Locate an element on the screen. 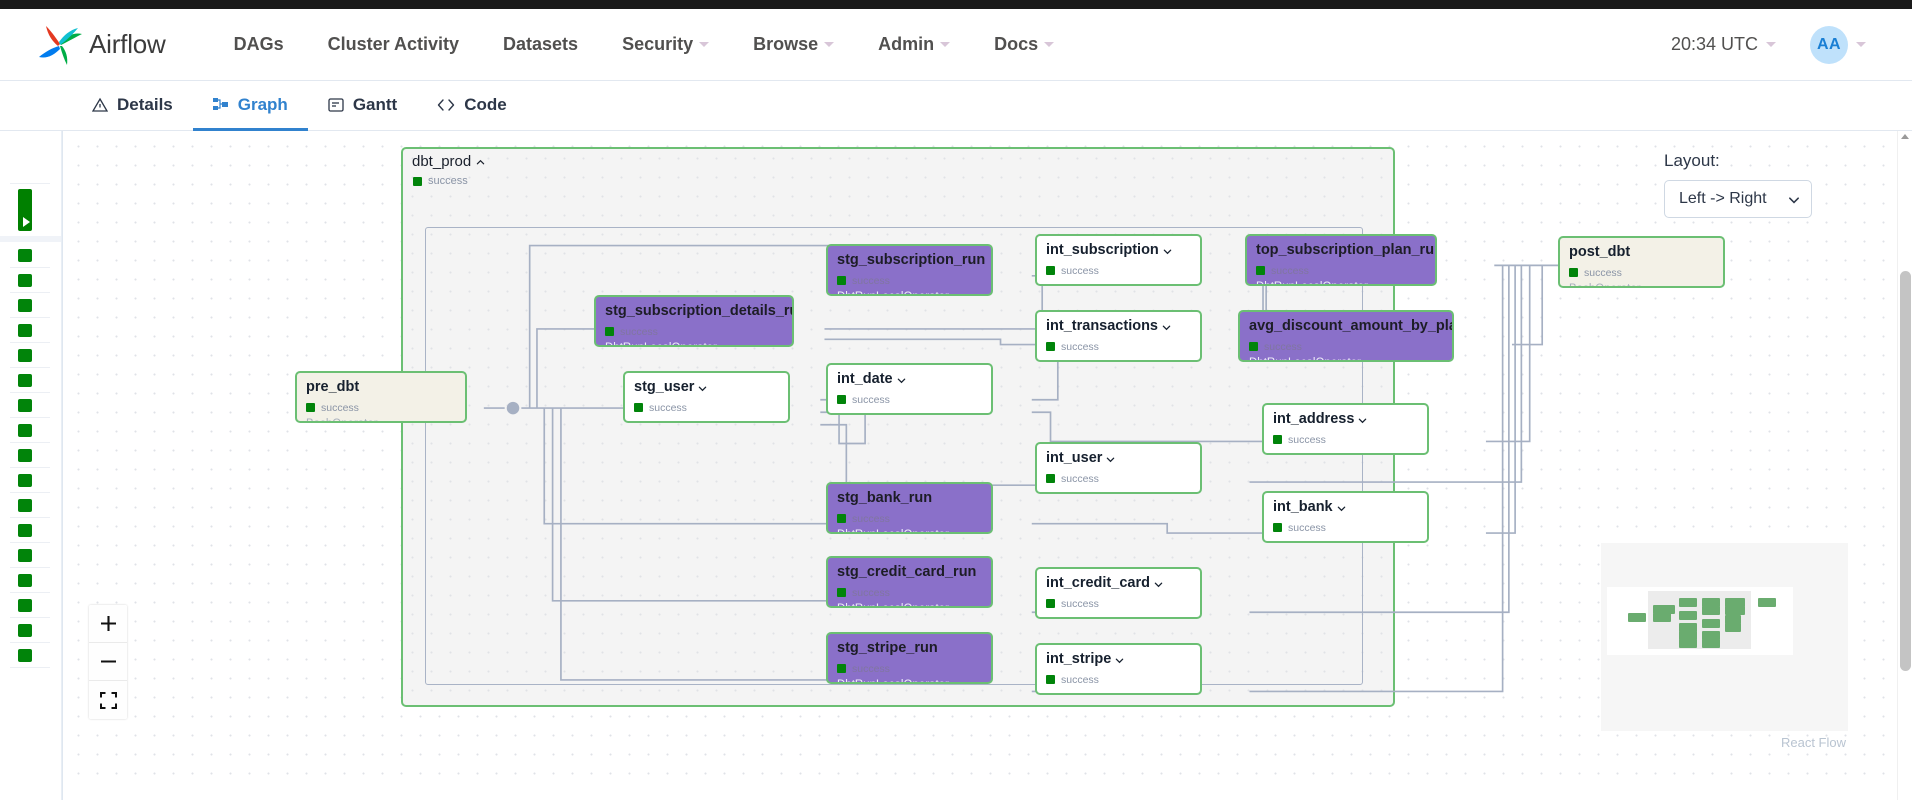  graph-node-int_address: int_address success is located at coordinates (1345, 429).